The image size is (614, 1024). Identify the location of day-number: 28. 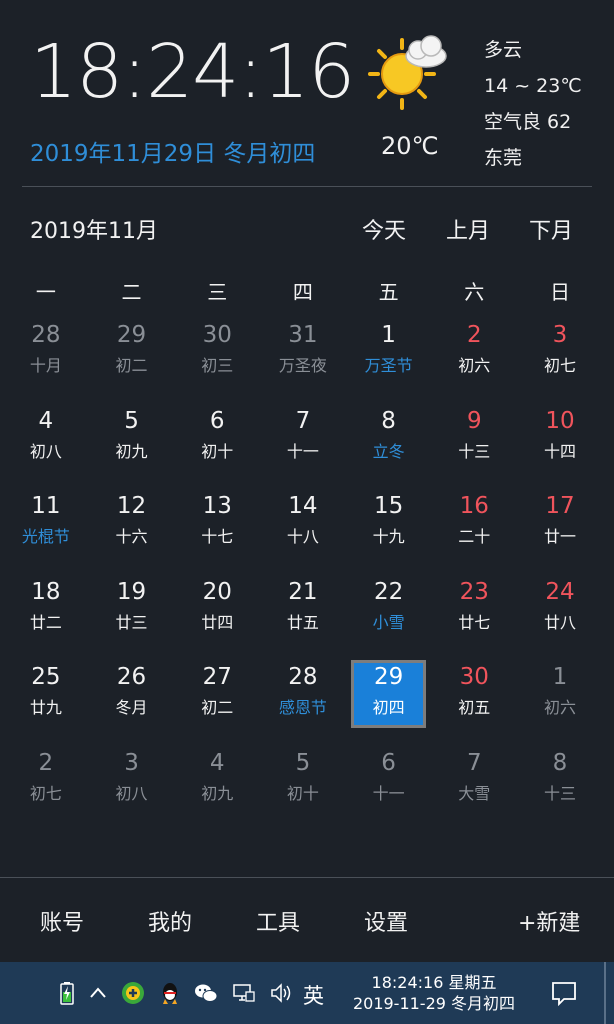
(46, 335).